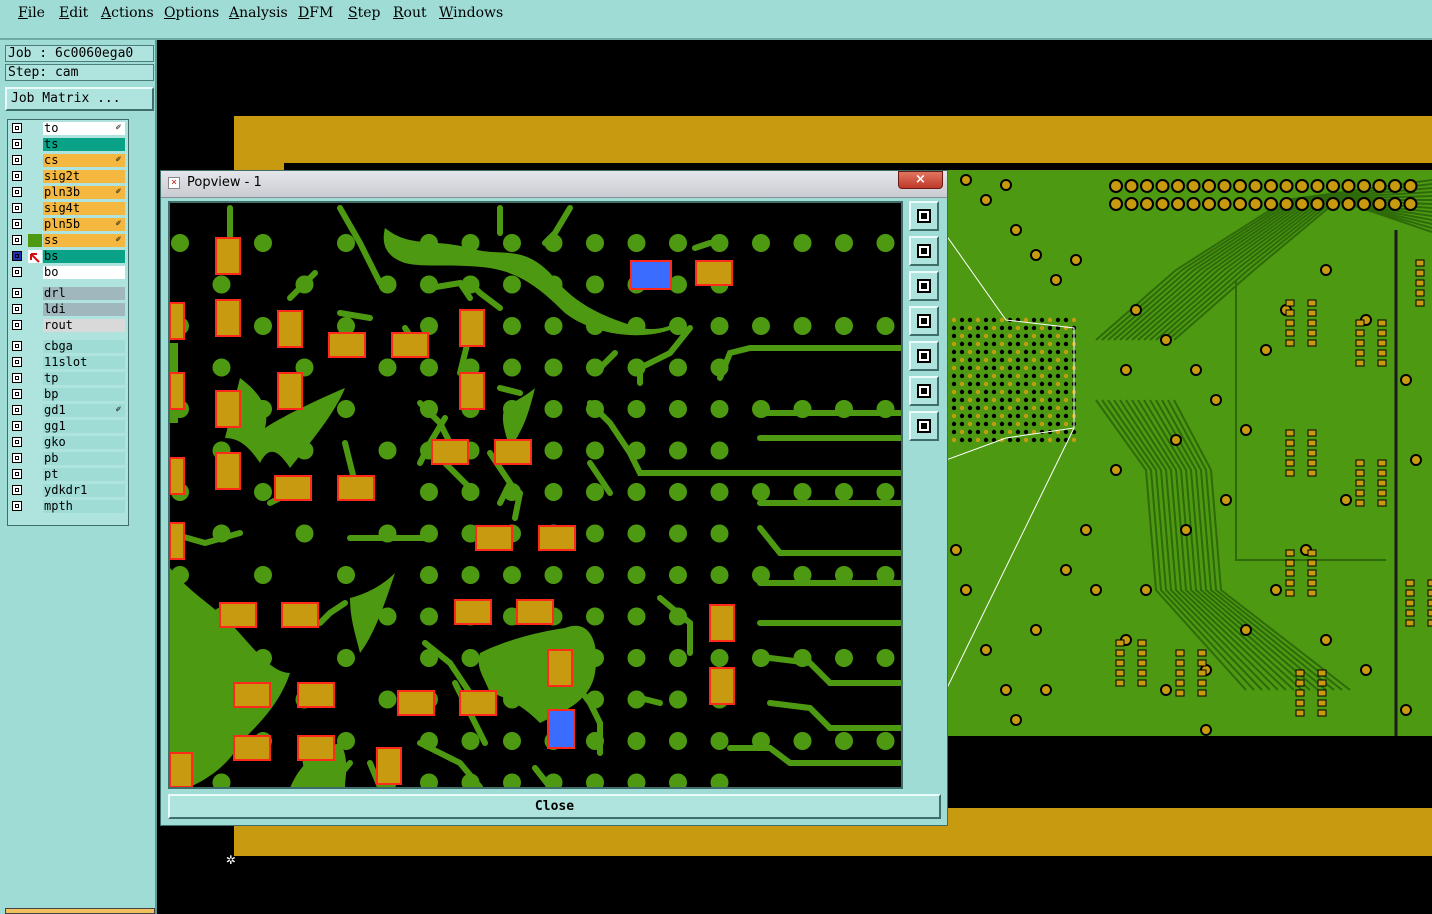 This screenshot has width=1432, height=914. I want to click on layer-name: cbga, so click(84, 346).